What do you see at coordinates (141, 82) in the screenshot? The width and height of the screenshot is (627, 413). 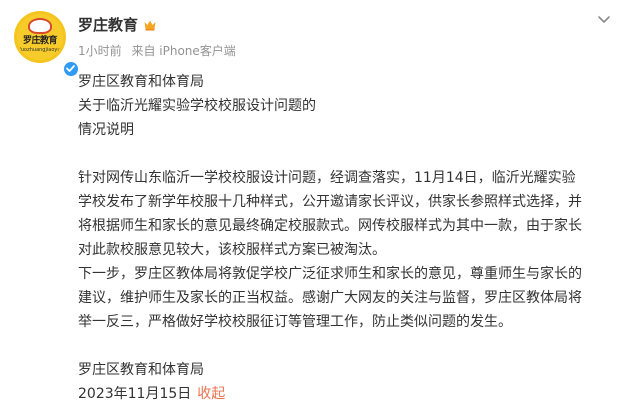 I see `heading-line: 罗庄区教育和体育局` at bounding box center [141, 82].